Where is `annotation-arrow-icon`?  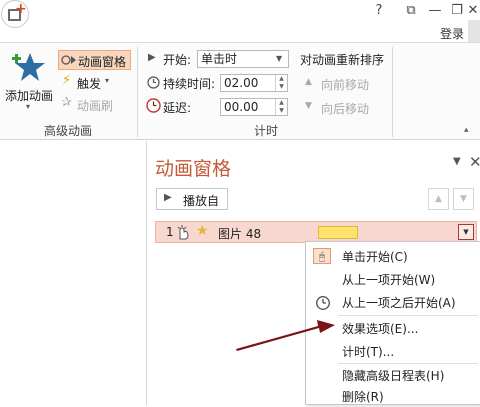
annotation-arrow-icon is located at coordinates (285, 335).